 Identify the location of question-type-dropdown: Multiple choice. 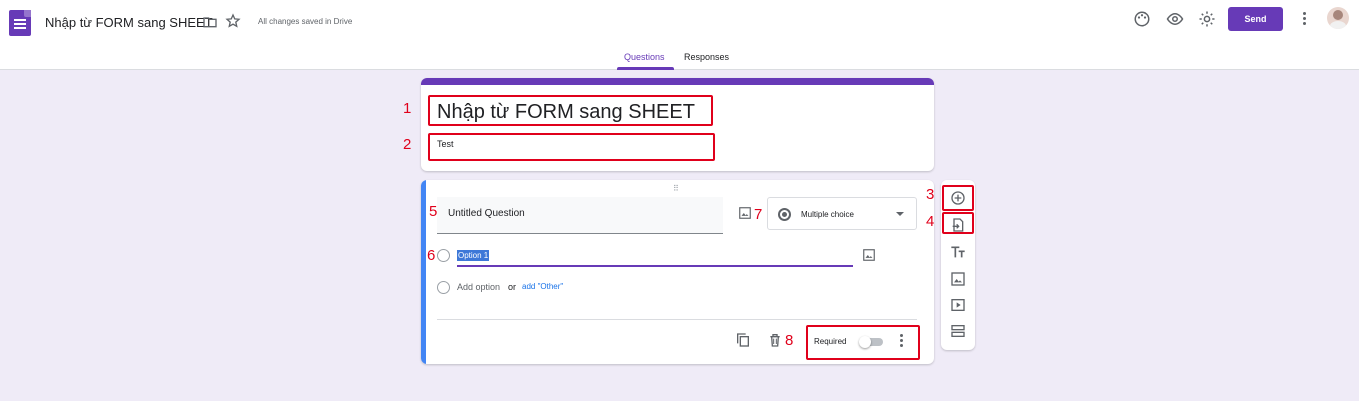
(842, 213).